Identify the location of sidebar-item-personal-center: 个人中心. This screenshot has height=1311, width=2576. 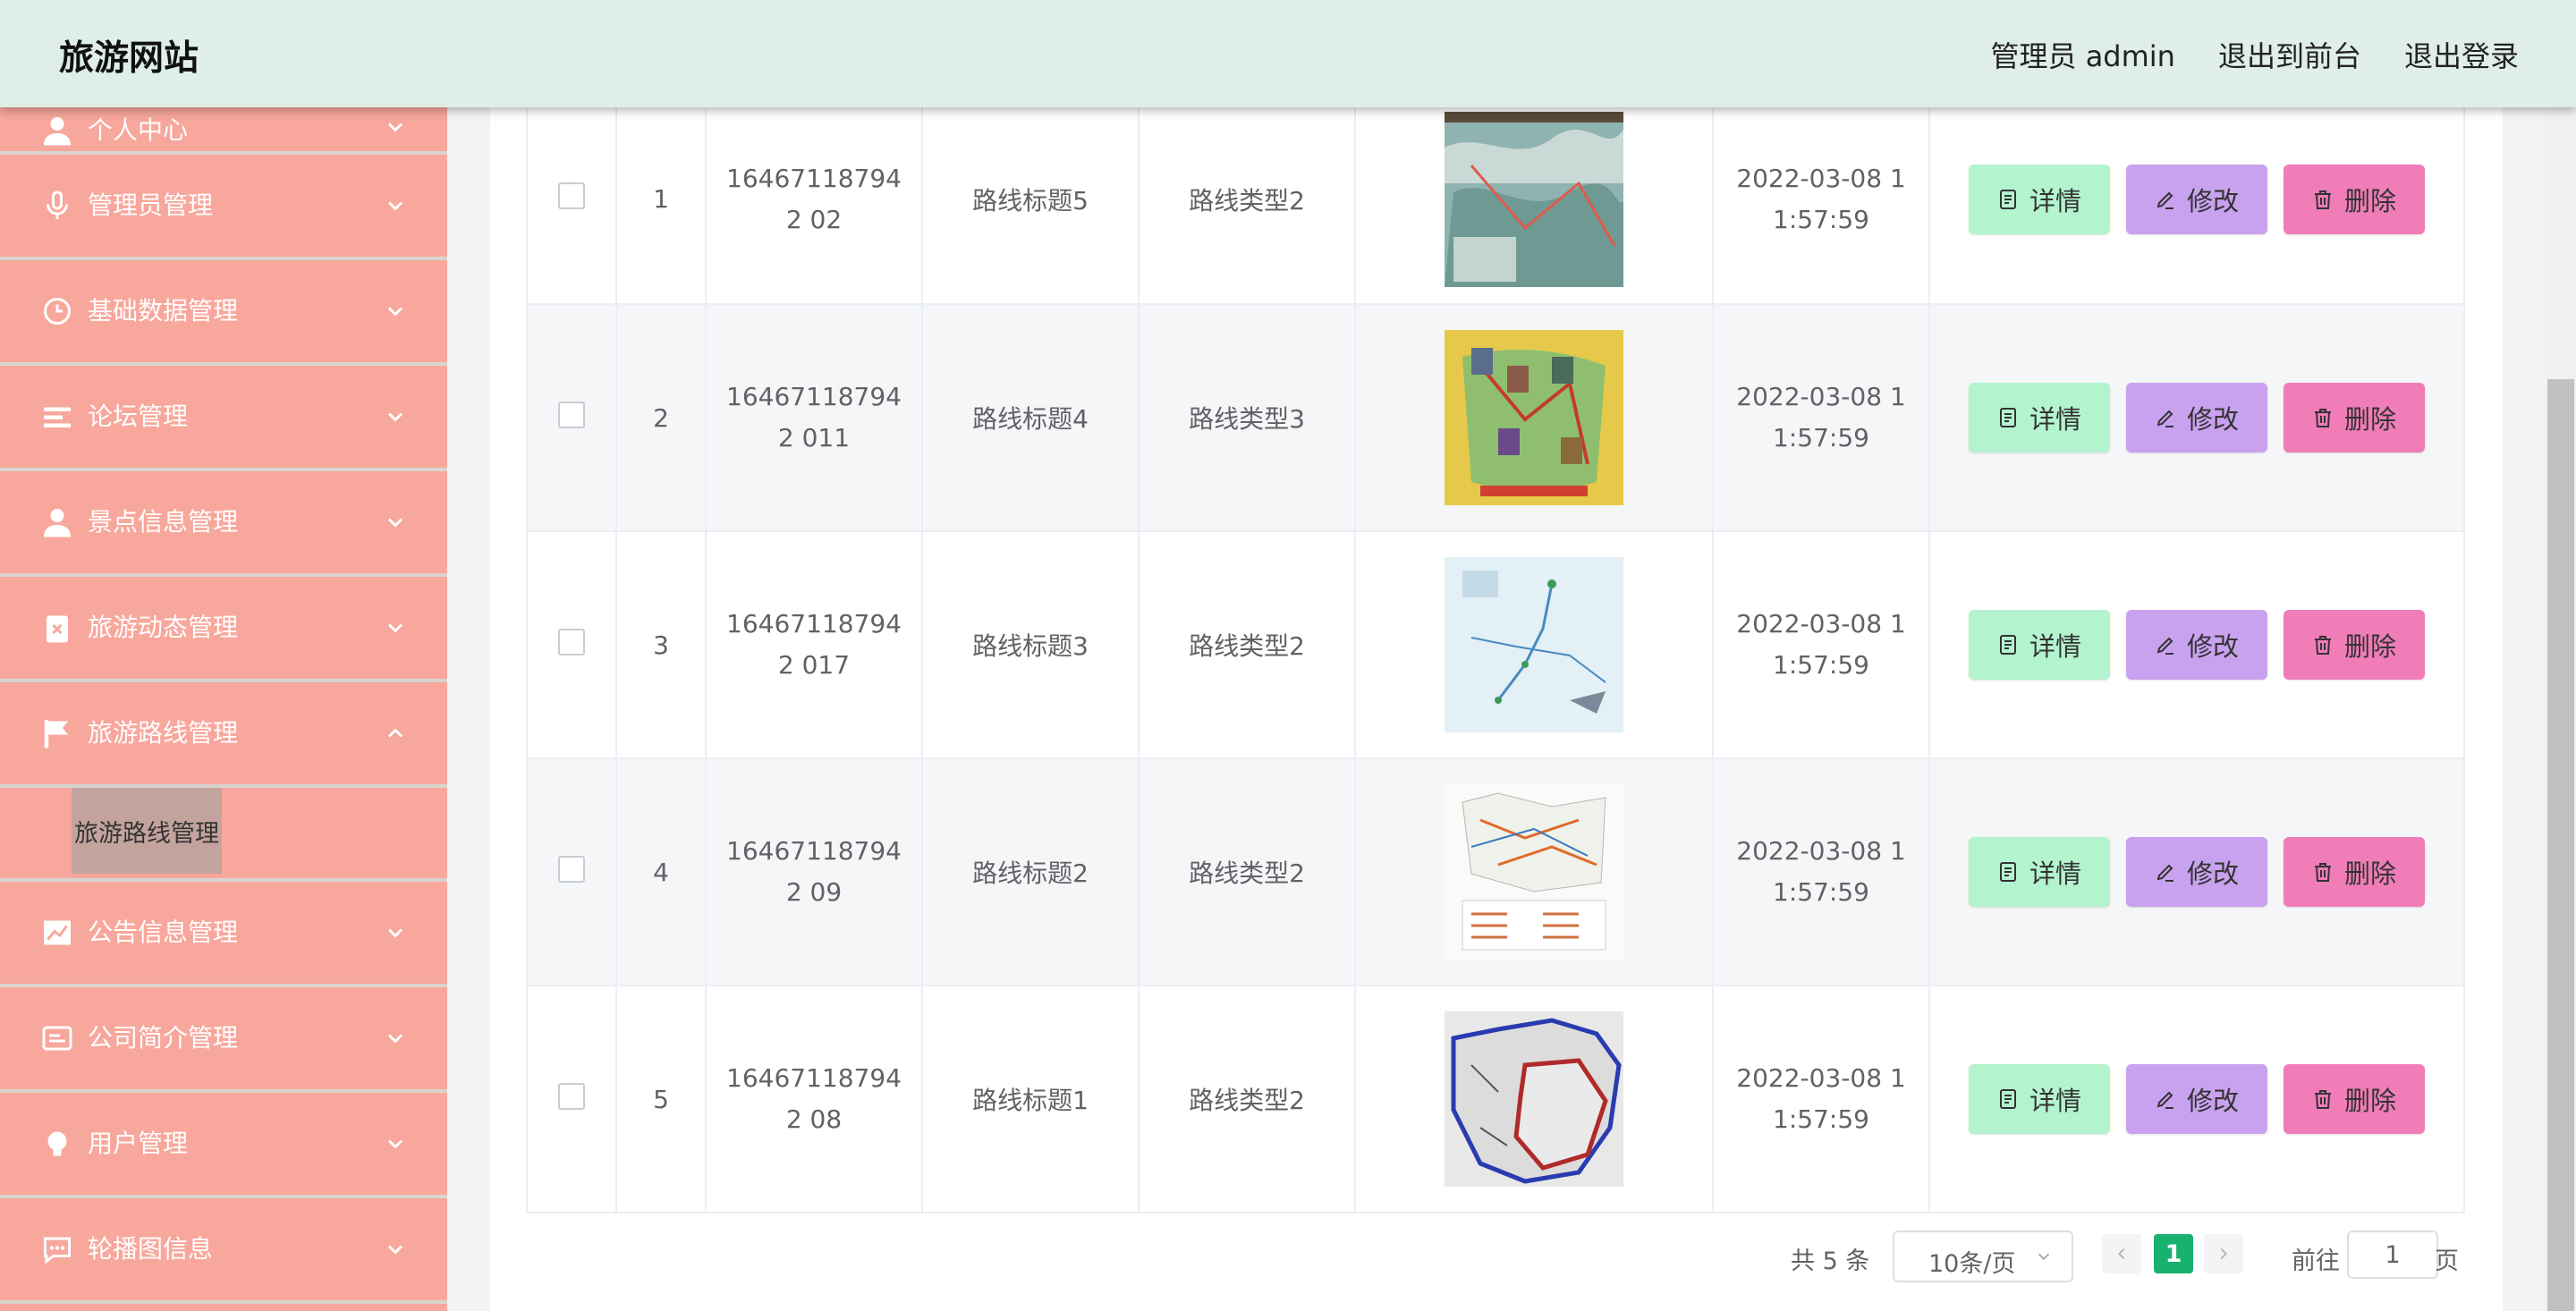
(223, 131).